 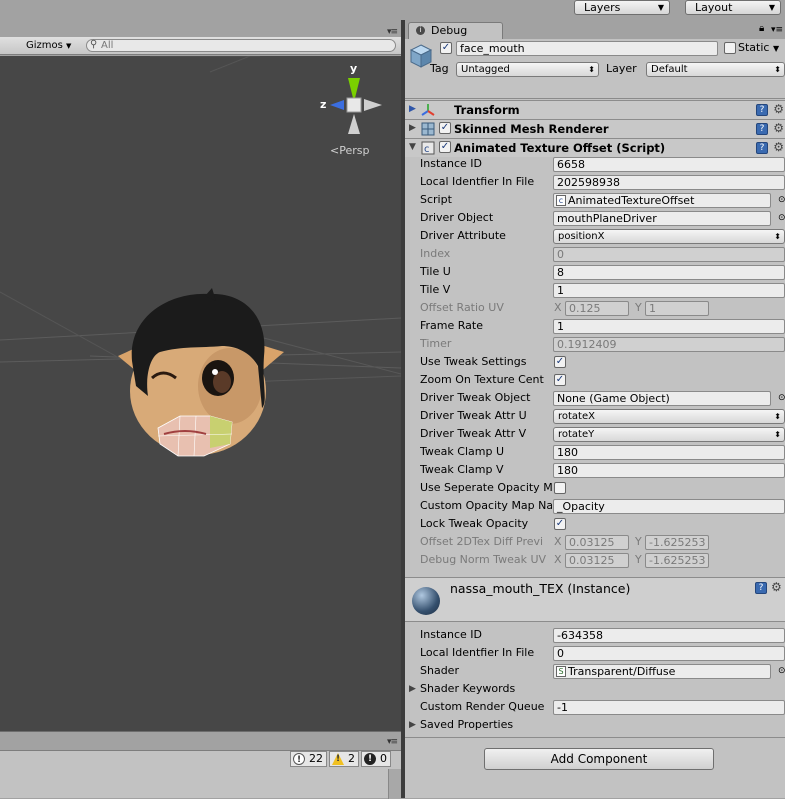 I want to click on clamp-v-field: 180, so click(x=669, y=470).